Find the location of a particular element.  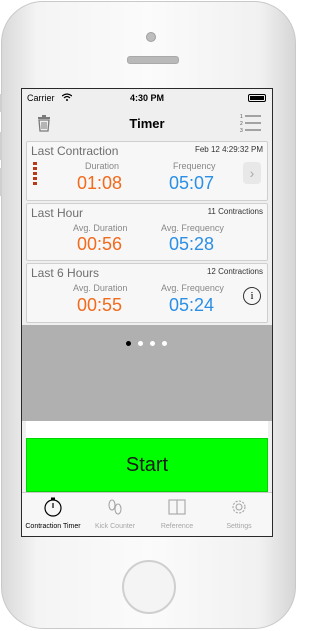

home-button is located at coordinates (149, 587).